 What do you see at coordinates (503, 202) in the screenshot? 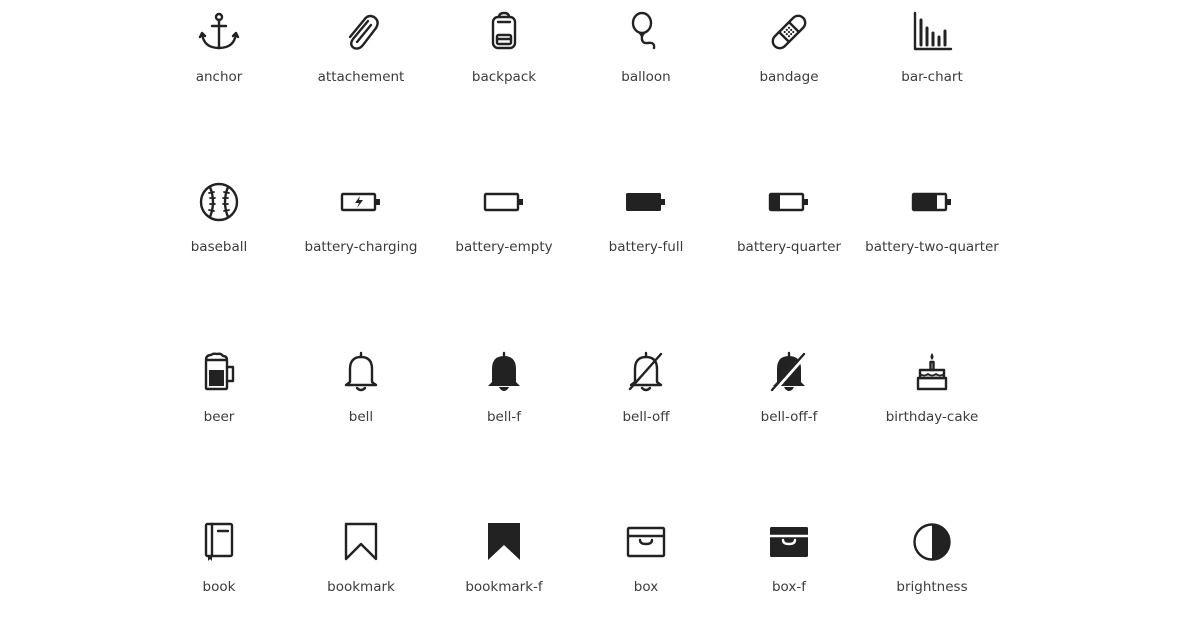
I see `battery-empty-icon` at bounding box center [503, 202].